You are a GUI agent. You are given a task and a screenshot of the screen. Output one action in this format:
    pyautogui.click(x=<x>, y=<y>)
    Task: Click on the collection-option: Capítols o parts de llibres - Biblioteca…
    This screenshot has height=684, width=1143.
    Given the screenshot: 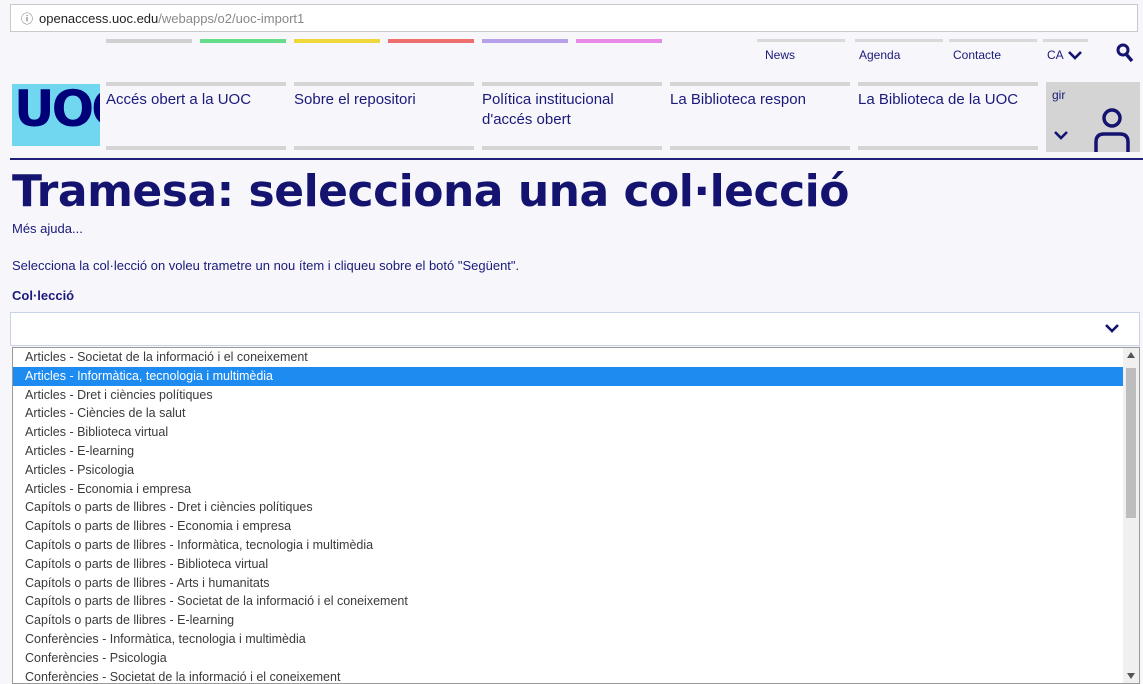 What is the action you would take?
    pyautogui.click(x=568, y=564)
    